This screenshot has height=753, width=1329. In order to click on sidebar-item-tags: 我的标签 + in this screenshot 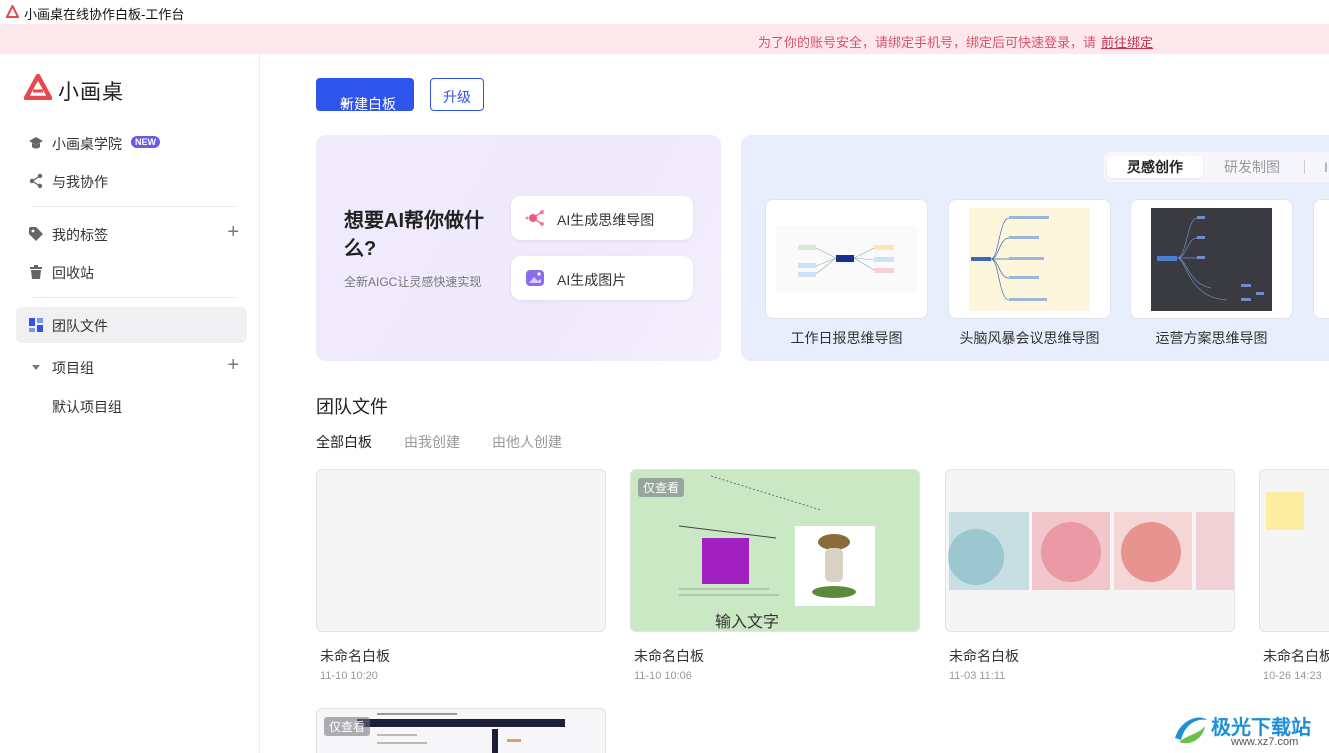, I will do `click(131, 234)`.